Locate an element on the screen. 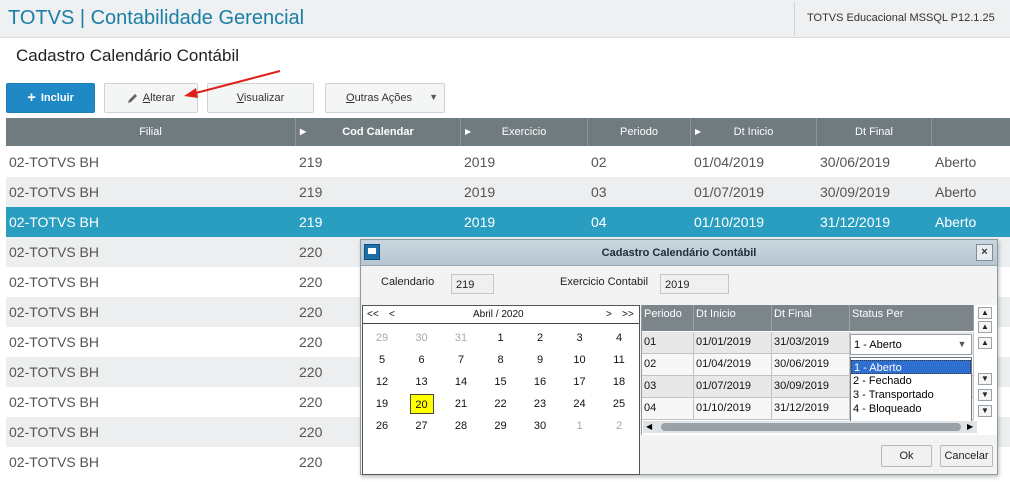 The height and width of the screenshot is (482, 1010). calendario-field: 219 is located at coordinates (472, 284).